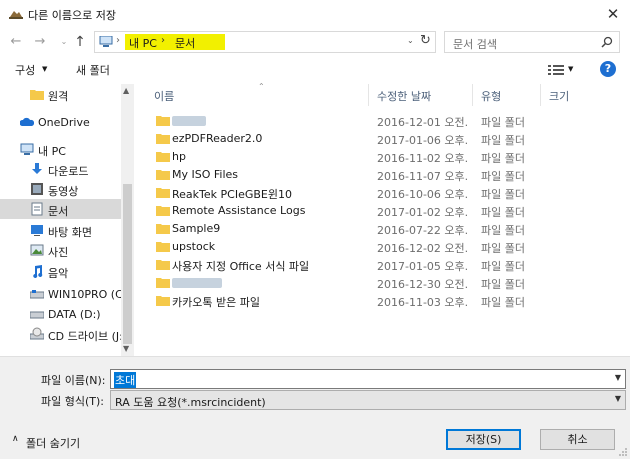 The width and height of the screenshot is (630, 459). What do you see at coordinates (425, 40) in the screenshot?
I see `refresh-icon: ↻` at bounding box center [425, 40].